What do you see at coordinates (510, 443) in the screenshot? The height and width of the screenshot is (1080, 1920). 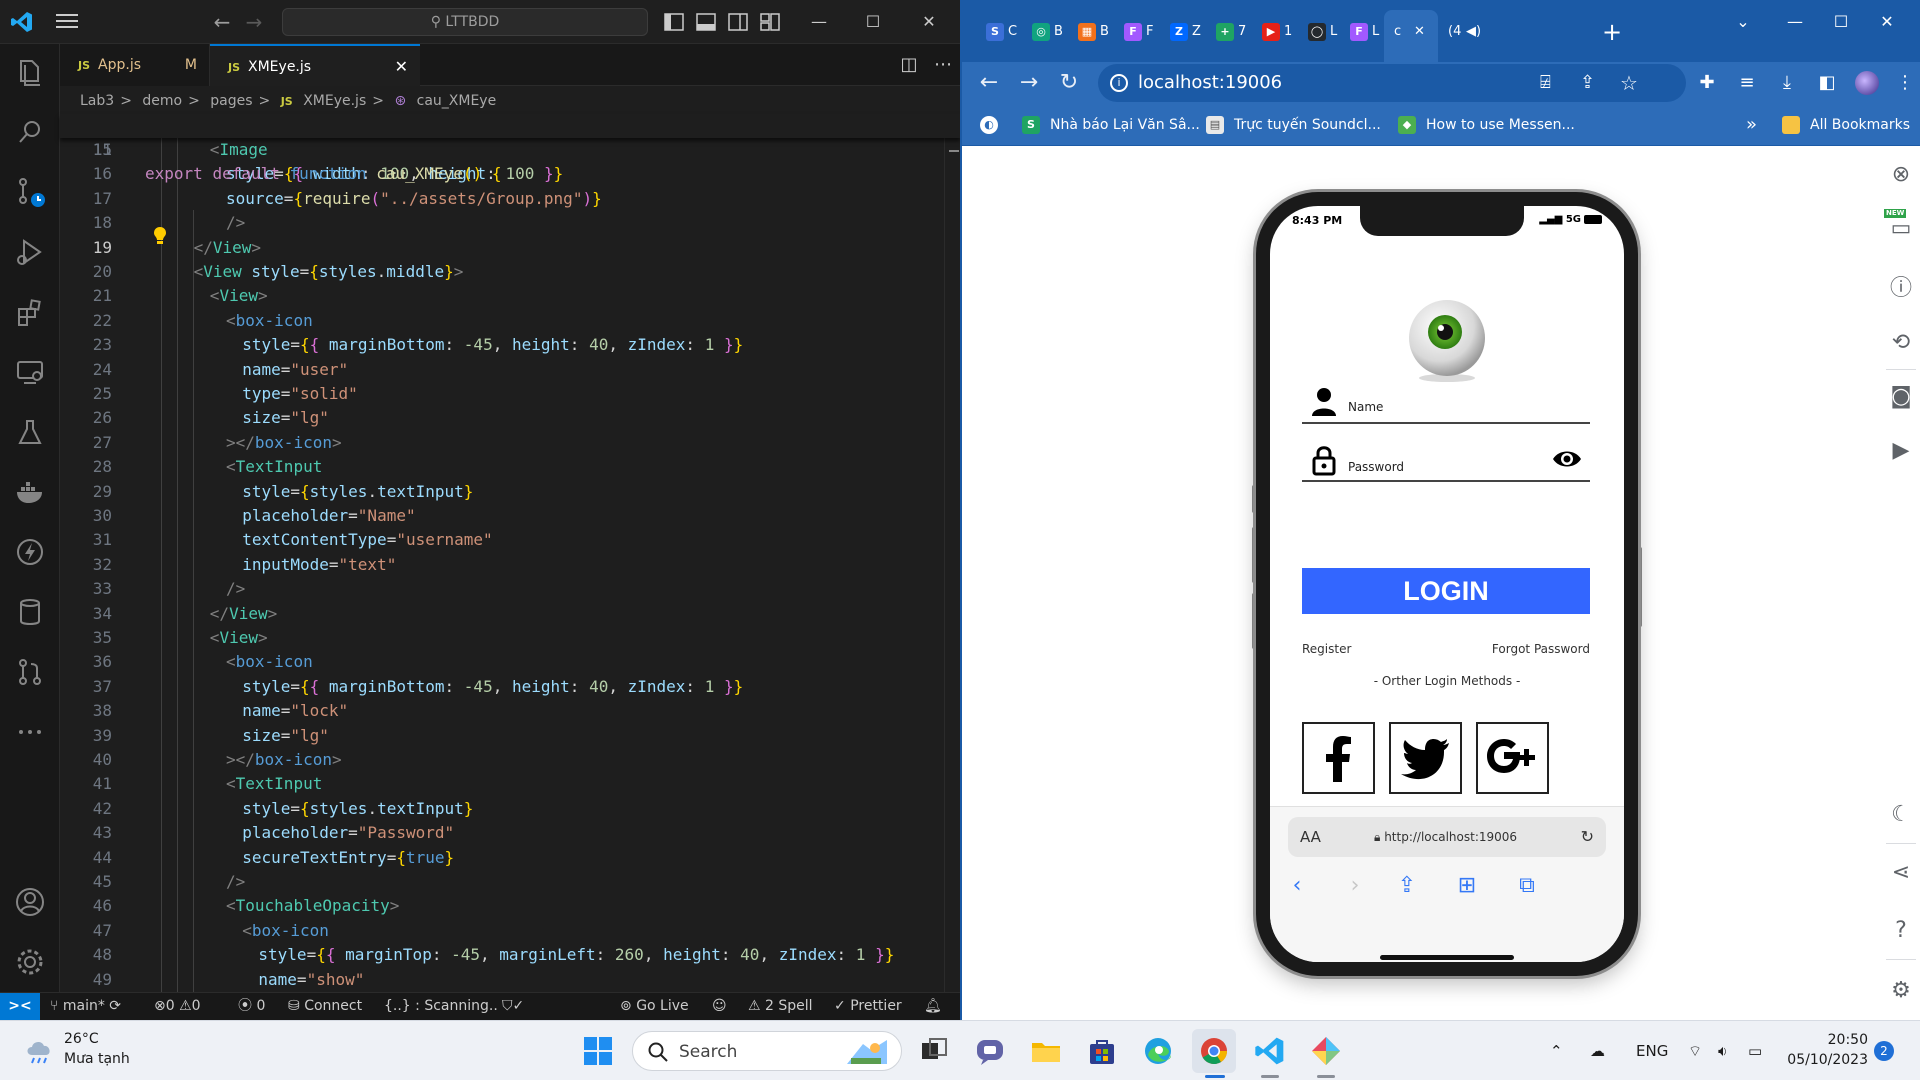 I see `code-line: 27 ></box-icon>` at bounding box center [510, 443].